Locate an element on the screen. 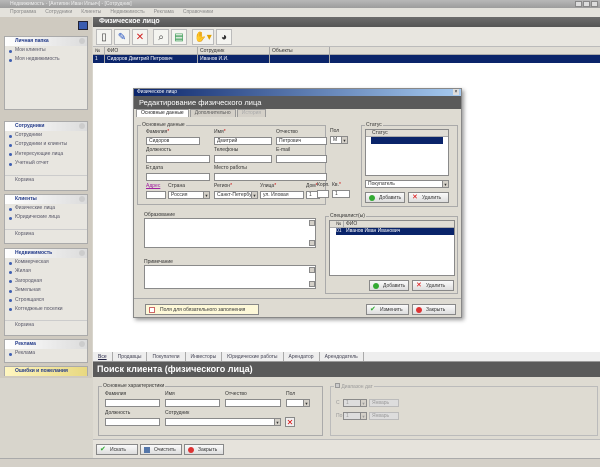 This screenshot has width=600, height=467. from-month-select: Январь is located at coordinates (384, 403).